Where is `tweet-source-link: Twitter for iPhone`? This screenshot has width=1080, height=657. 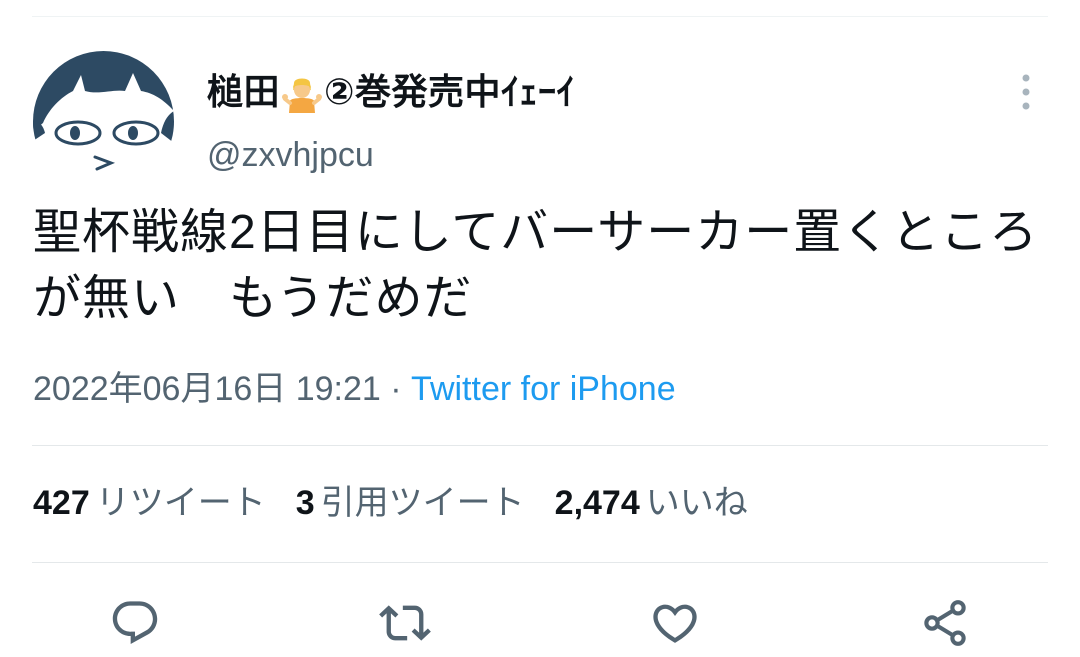 tweet-source-link: Twitter for iPhone is located at coordinates (543, 389).